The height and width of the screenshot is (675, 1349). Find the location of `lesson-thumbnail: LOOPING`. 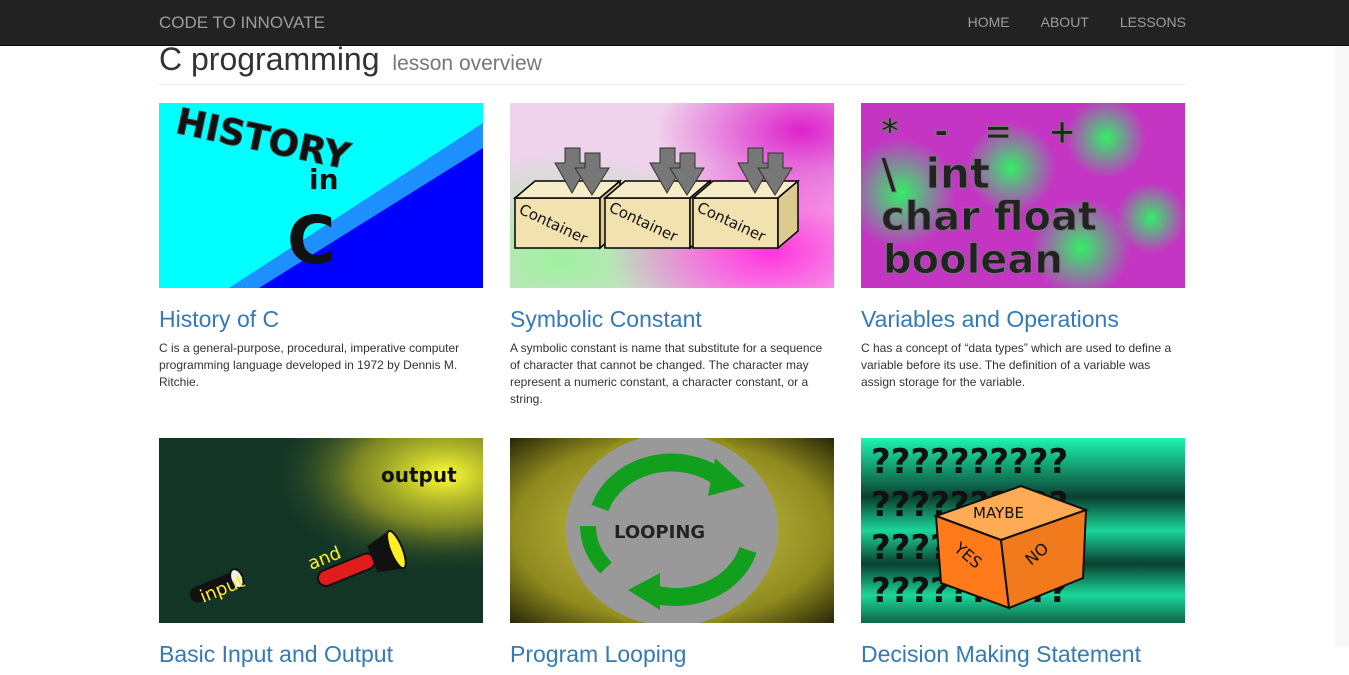

lesson-thumbnail: LOOPING is located at coordinates (672, 530).